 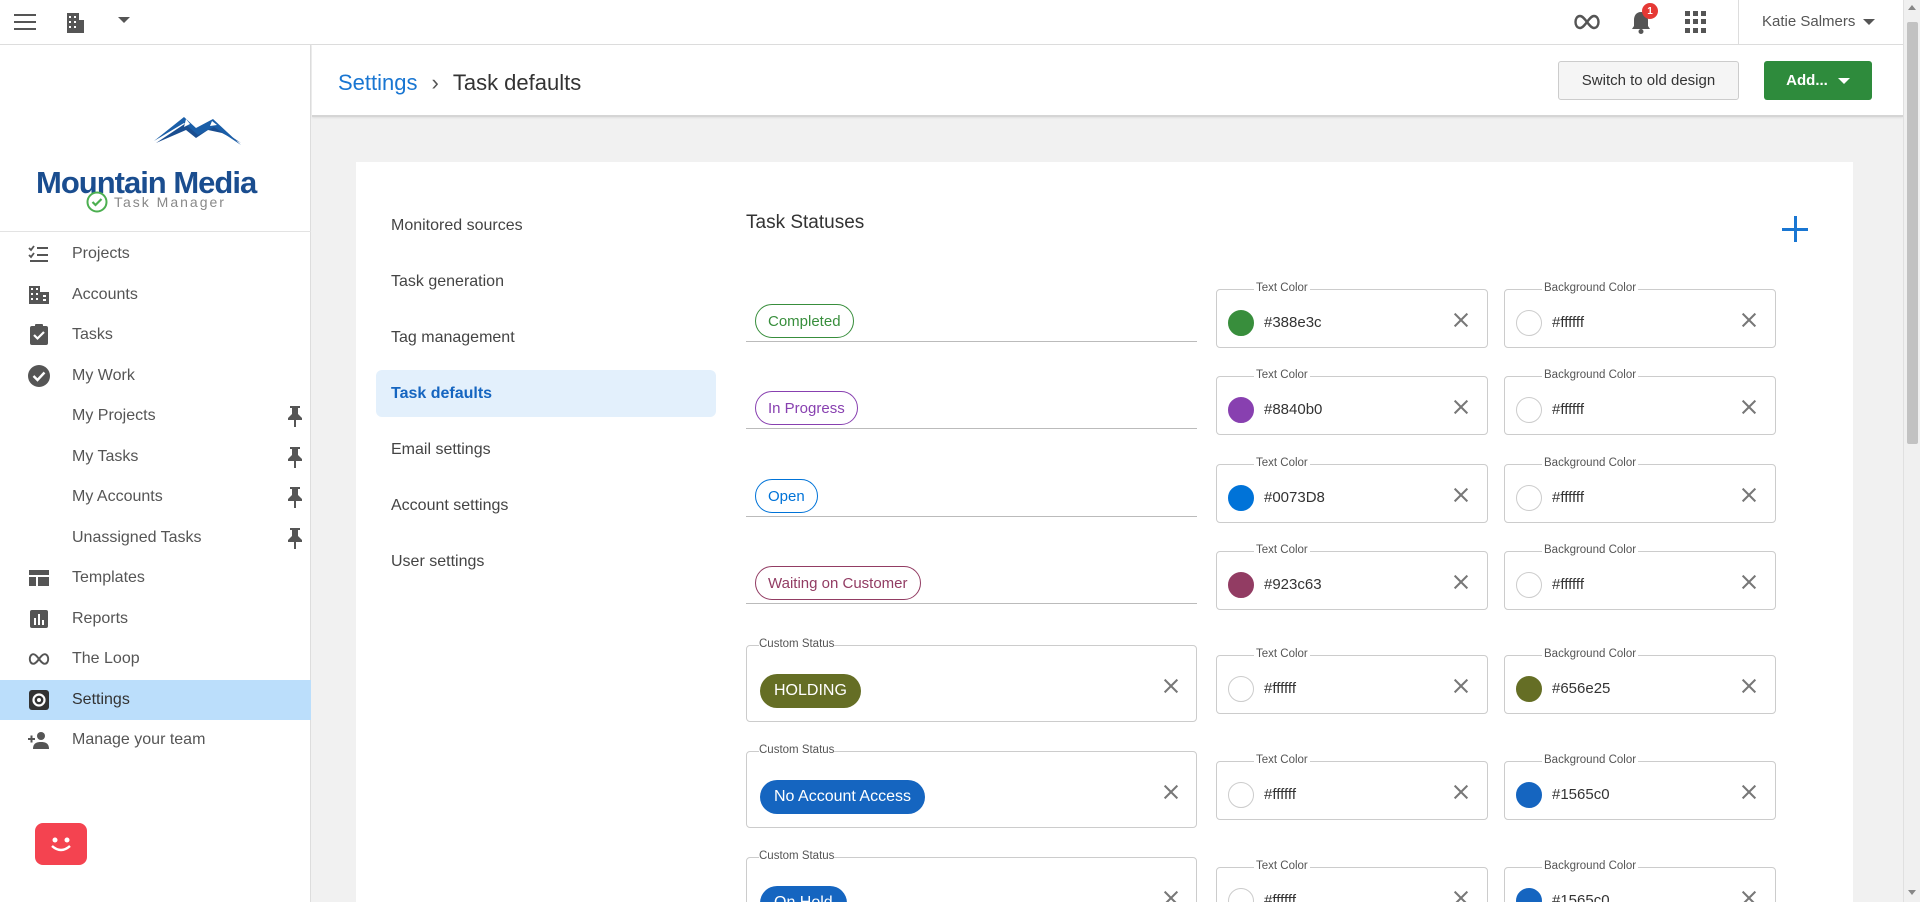 I want to click on text-color-field: Text Color #388e3c, so click(x=1352, y=315).